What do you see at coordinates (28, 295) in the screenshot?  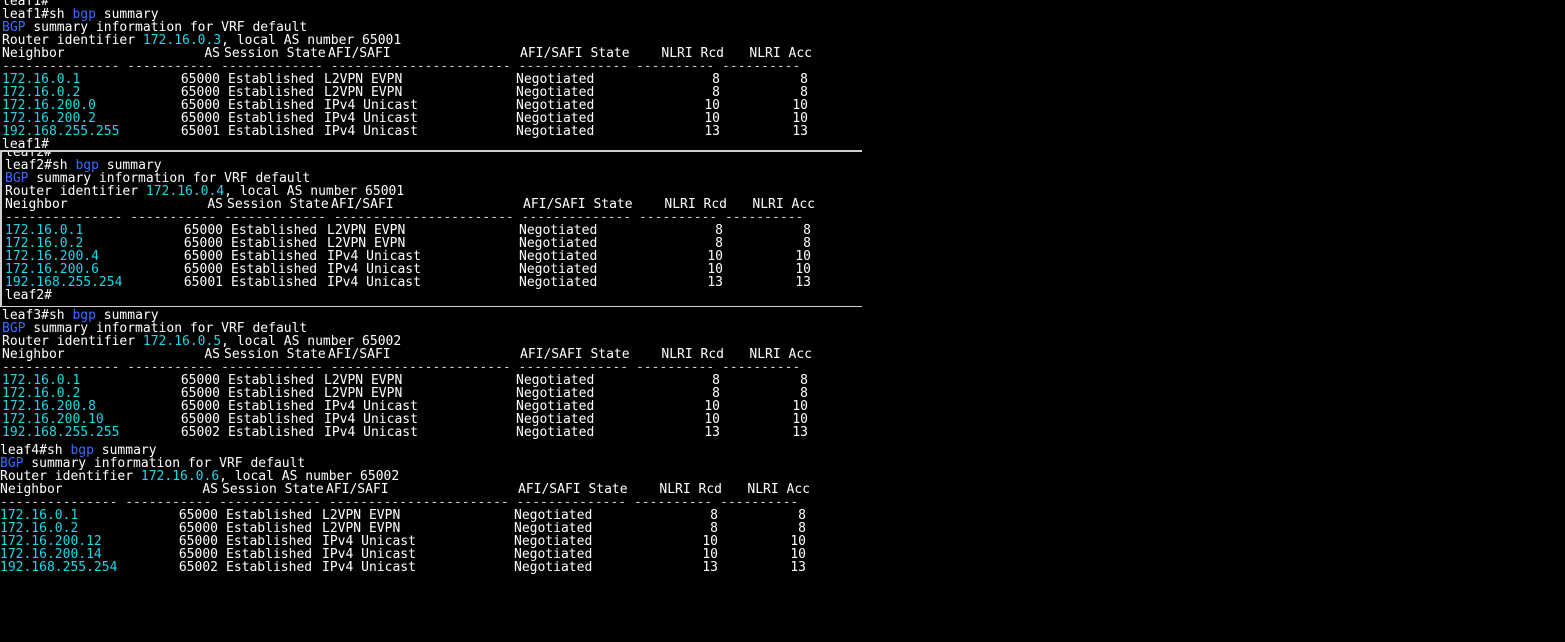 I see `end-prompt: leaf2#` at bounding box center [28, 295].